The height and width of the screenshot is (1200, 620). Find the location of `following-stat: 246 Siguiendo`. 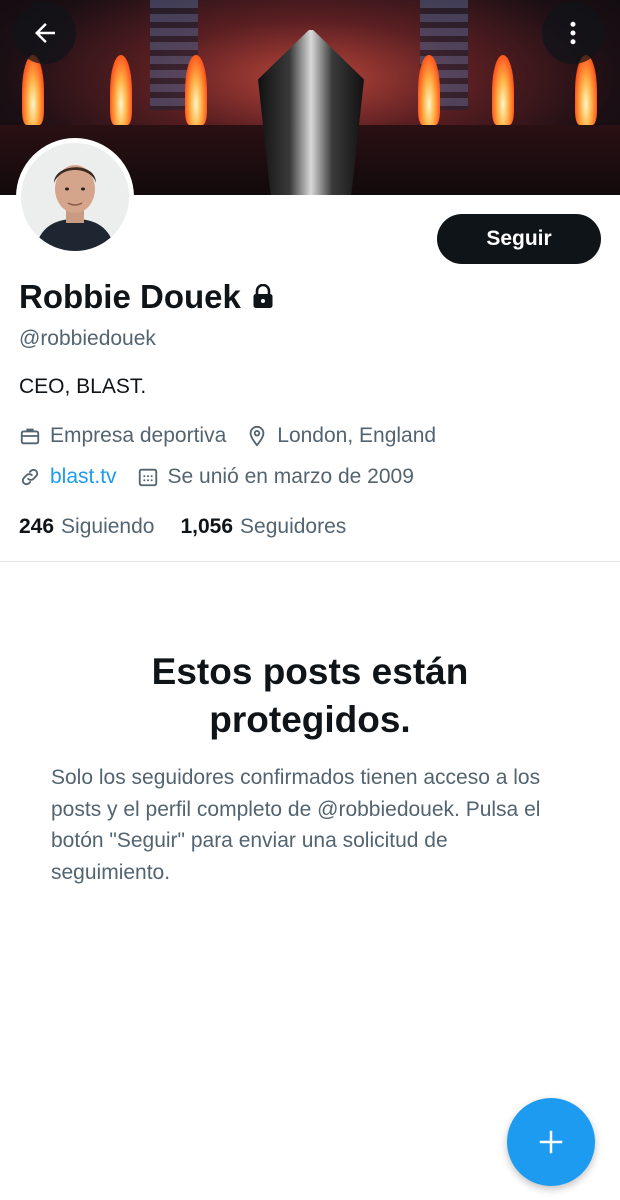

following-stat: 246 Siguiendo is located at coordinates (86, 527).